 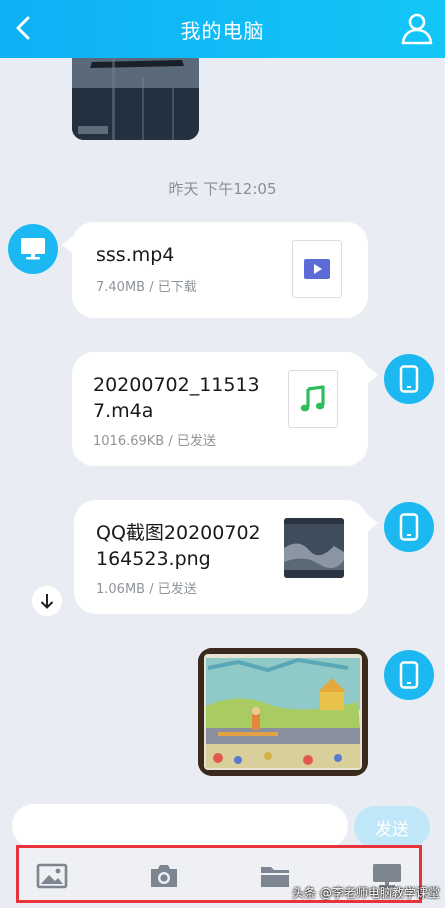 I want to click on photo-image, so click(x=135, y=99).